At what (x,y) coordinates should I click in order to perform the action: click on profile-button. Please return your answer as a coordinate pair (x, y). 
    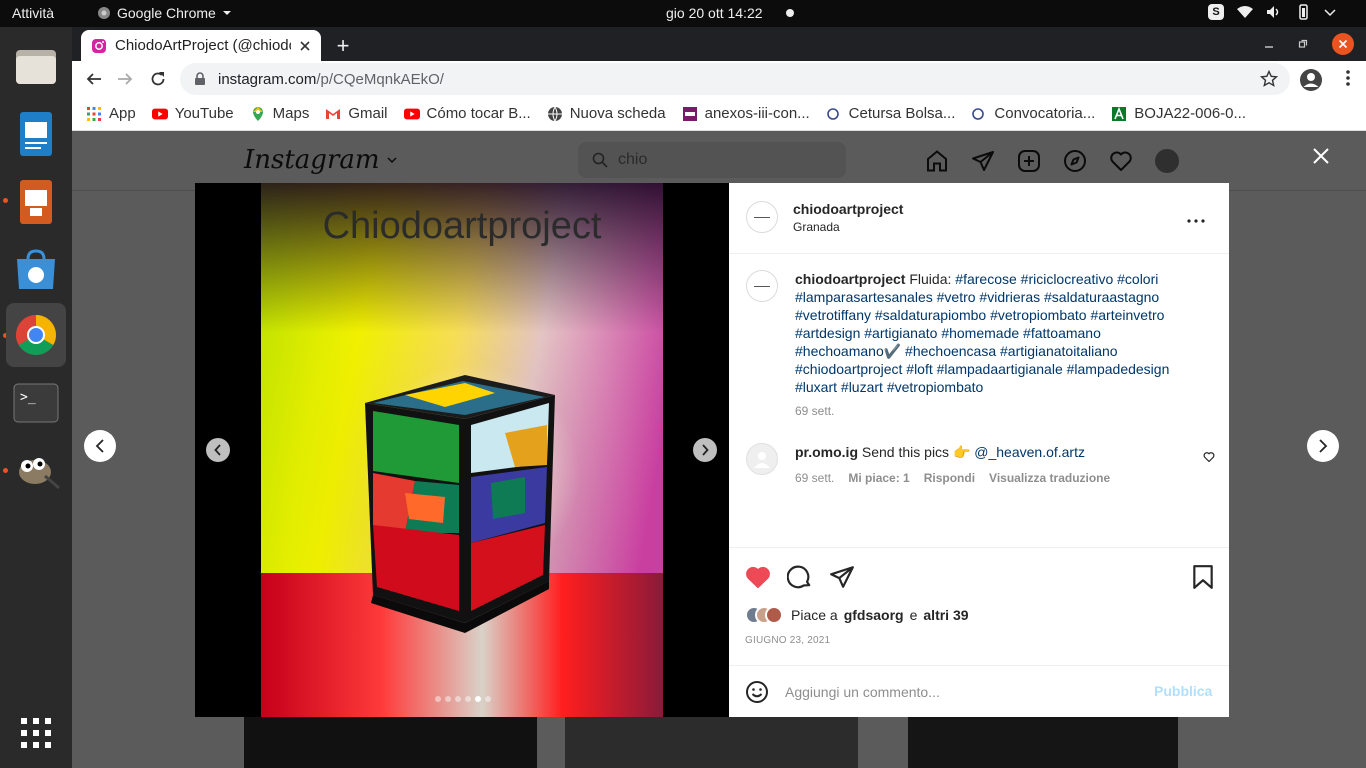
    Looking at the image, I should click on (1311, 80).